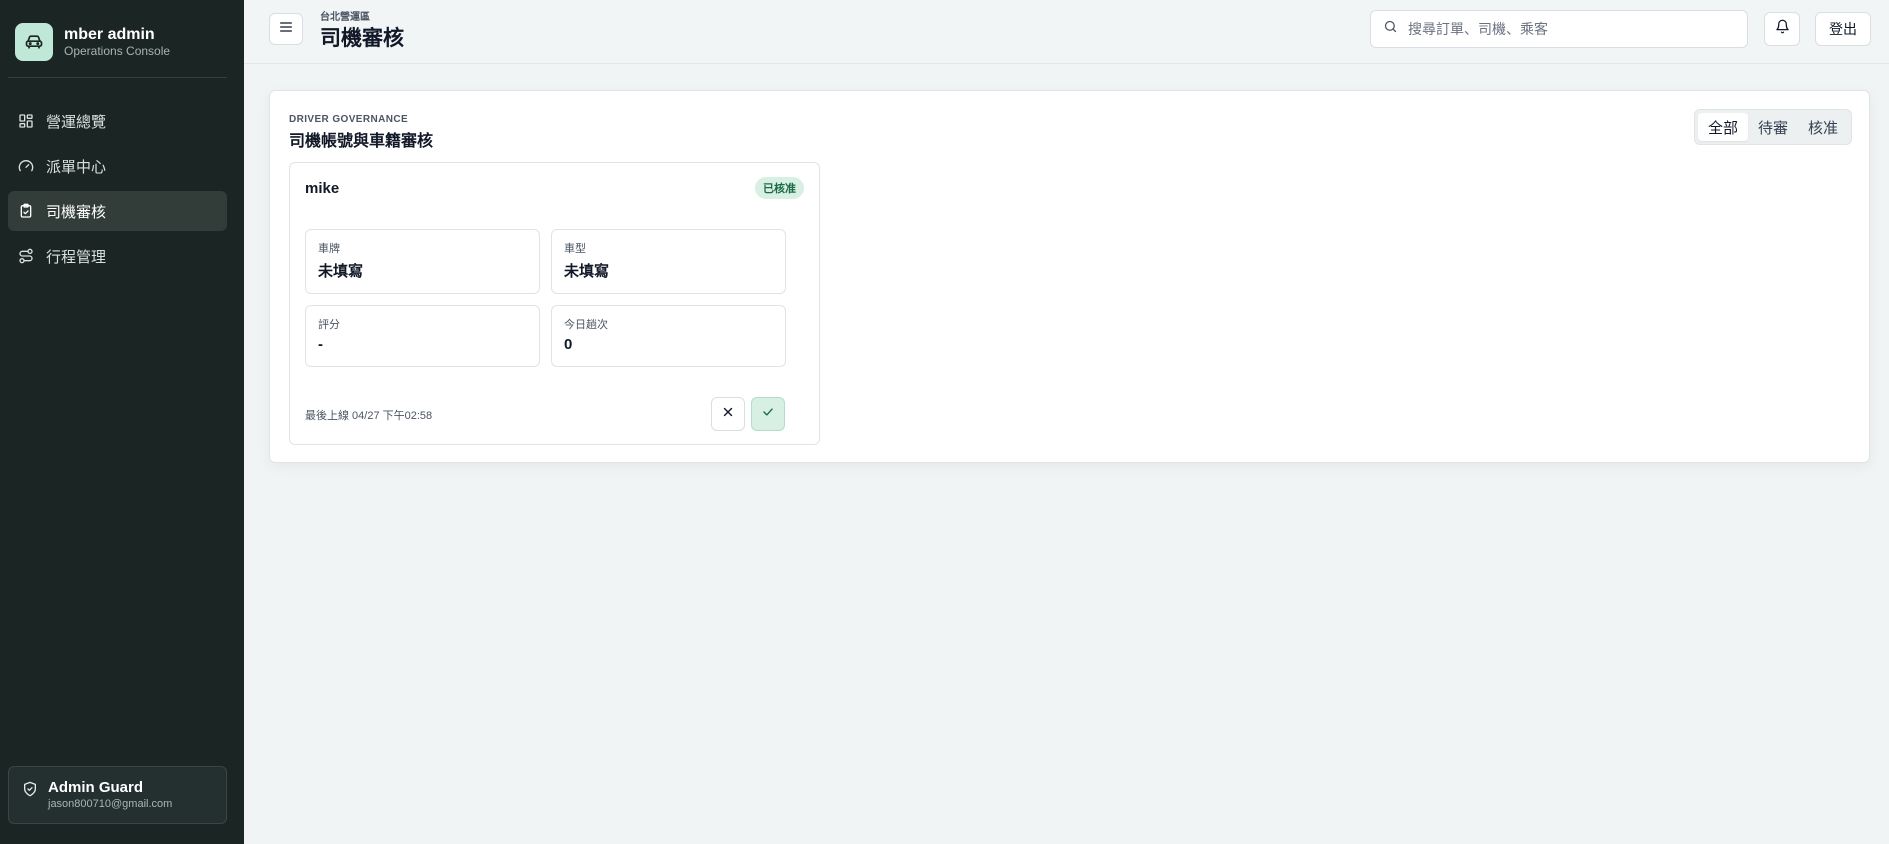 This screenshot has height=844, width=1889. I want to click on gauge-icon, so click(26, 166).